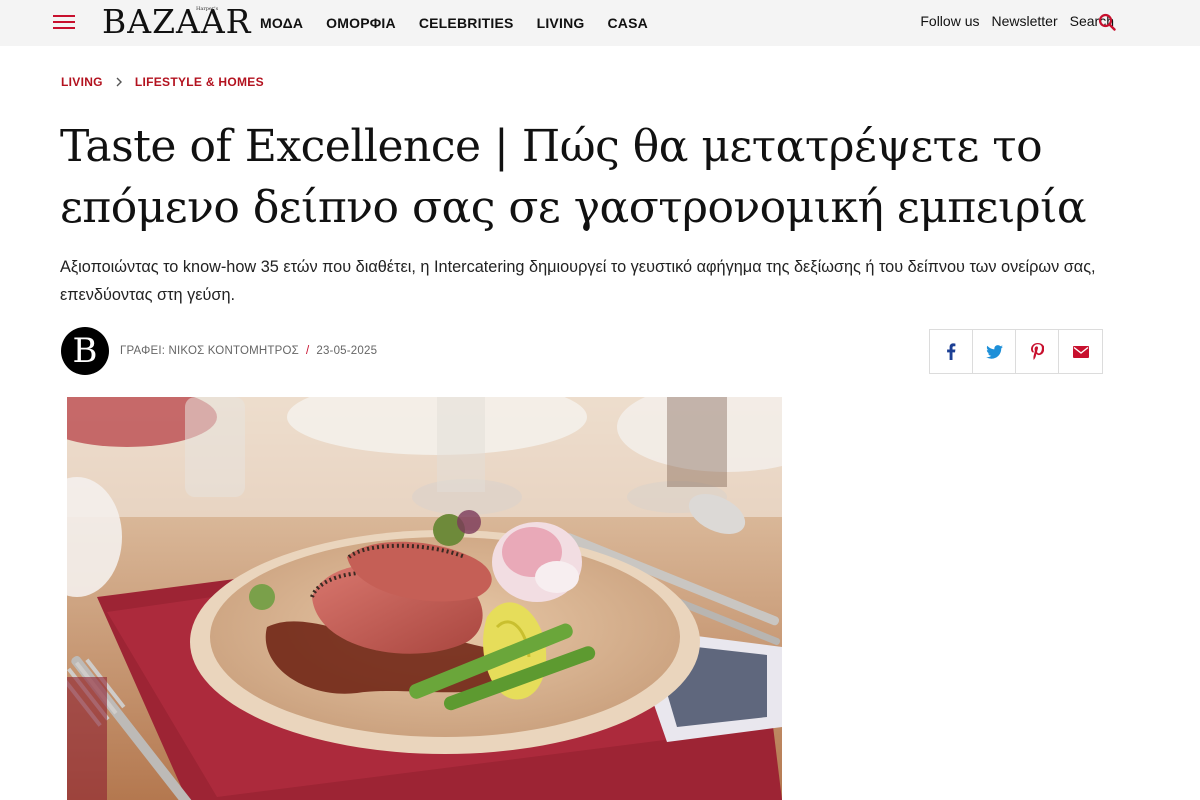  I want to click on search-icon, so click(1107, 22).